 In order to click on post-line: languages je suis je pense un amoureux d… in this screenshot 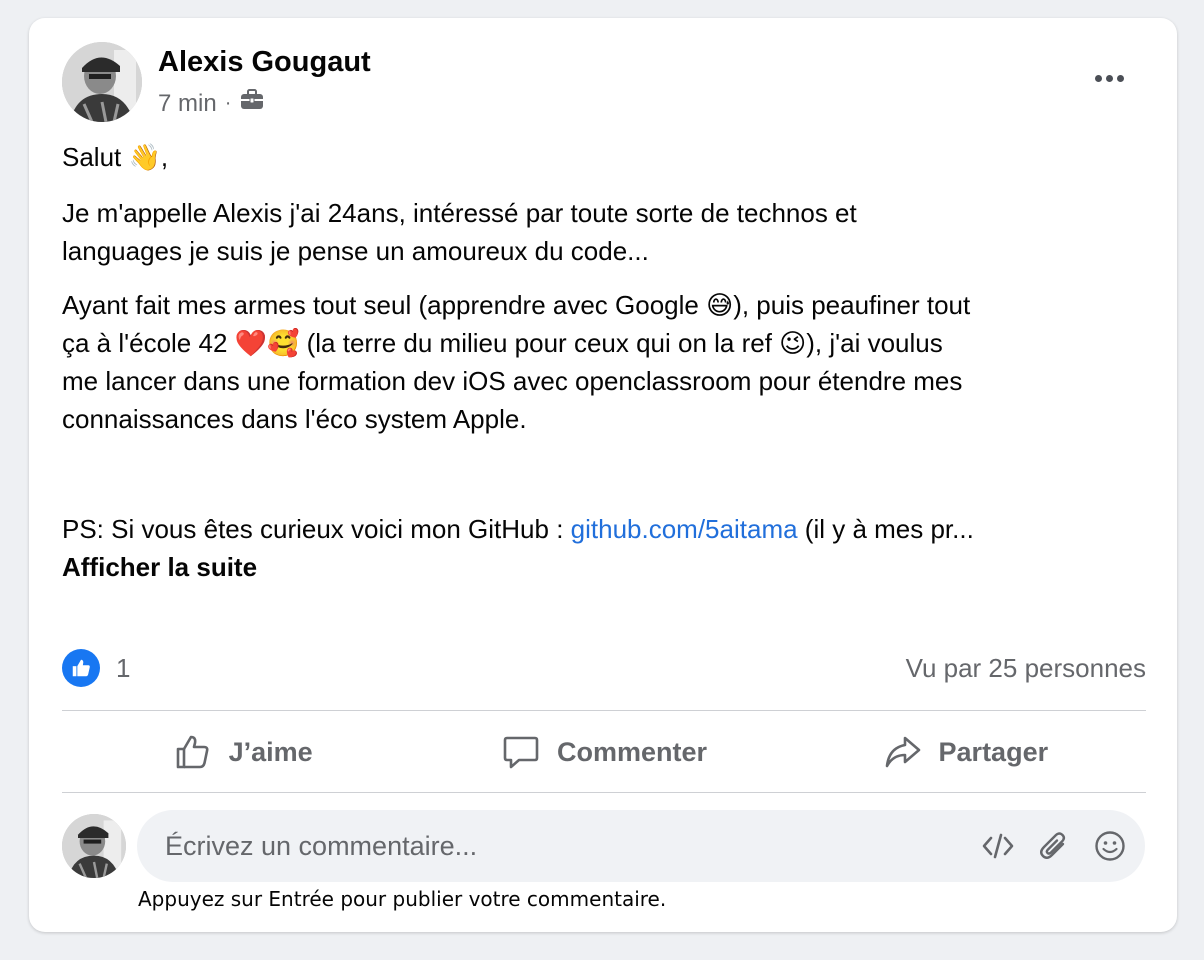, I will do `click(355, 251)`.